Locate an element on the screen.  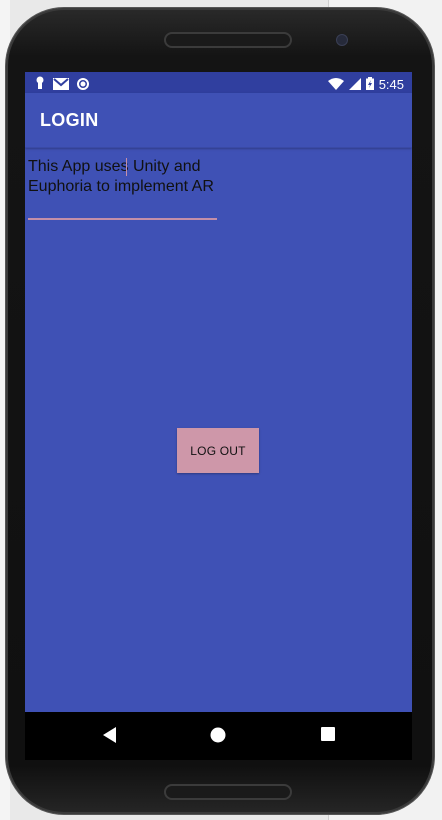
navigation-bar is located at coordinates (218, 736).